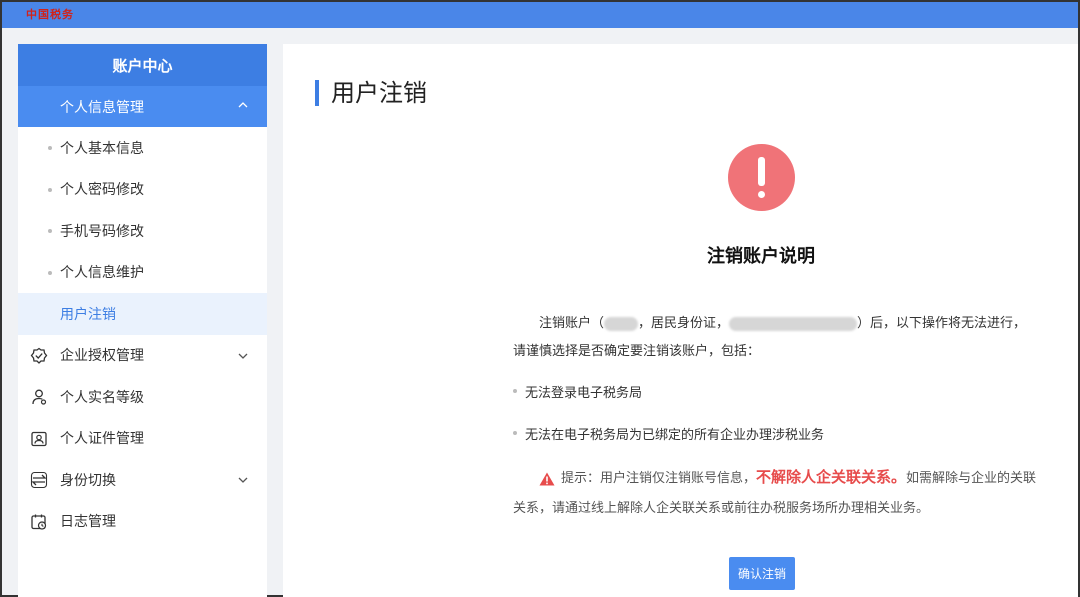 Image resolution: width=1080 pixels, height=597 pixels. Describe the element at coordinates (762, 573) in the screenshot. I see `confirm-deactivate-button: 确认注销` at that location.